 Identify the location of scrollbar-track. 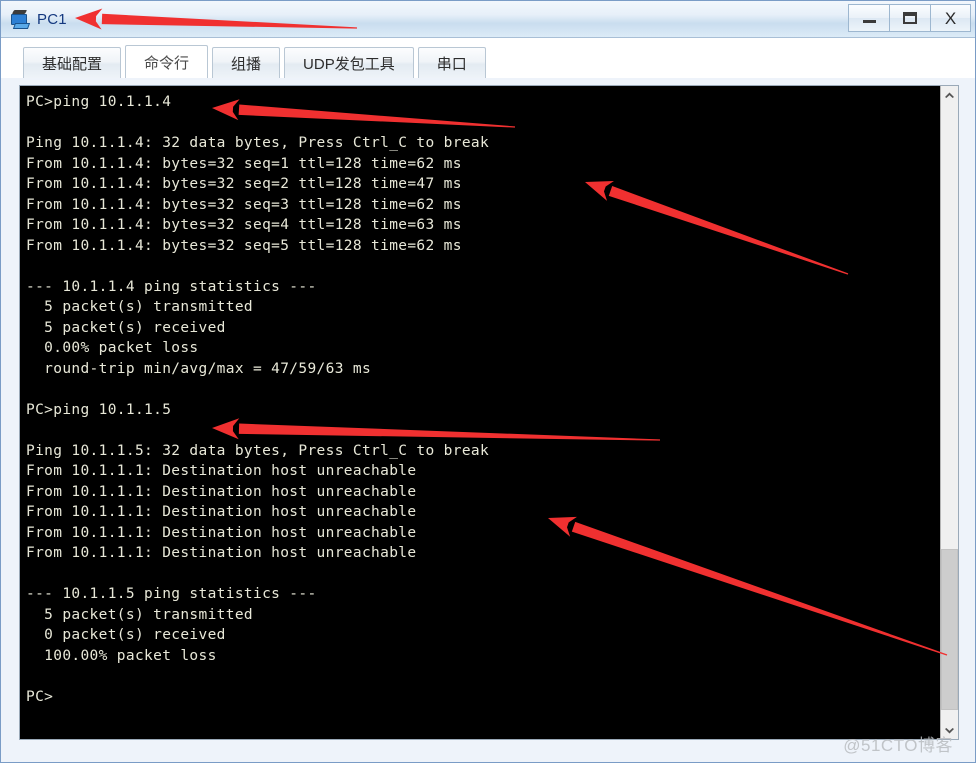
(949, 412).